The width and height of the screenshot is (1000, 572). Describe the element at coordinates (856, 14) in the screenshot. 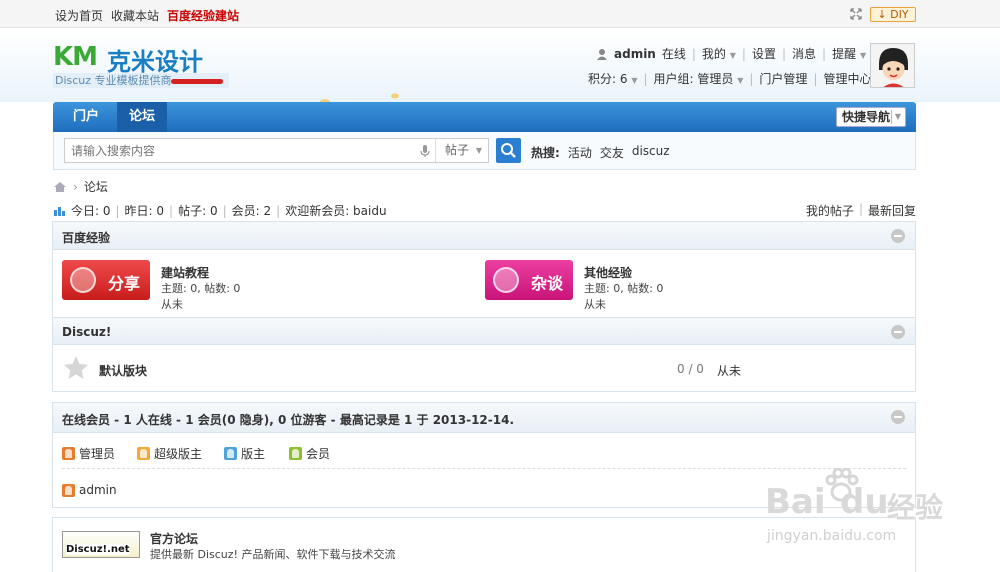

I see `fullscreen-icon` at that location.